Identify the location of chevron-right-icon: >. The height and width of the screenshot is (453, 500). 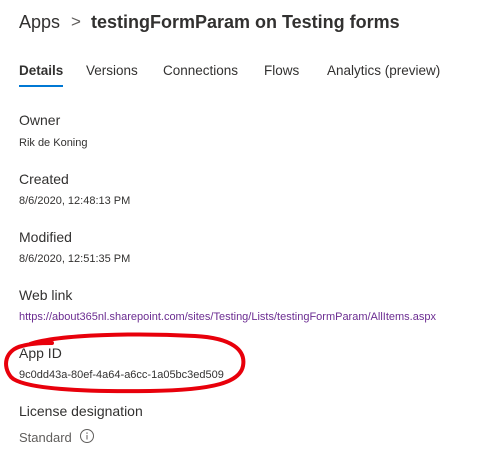
(76, 21).